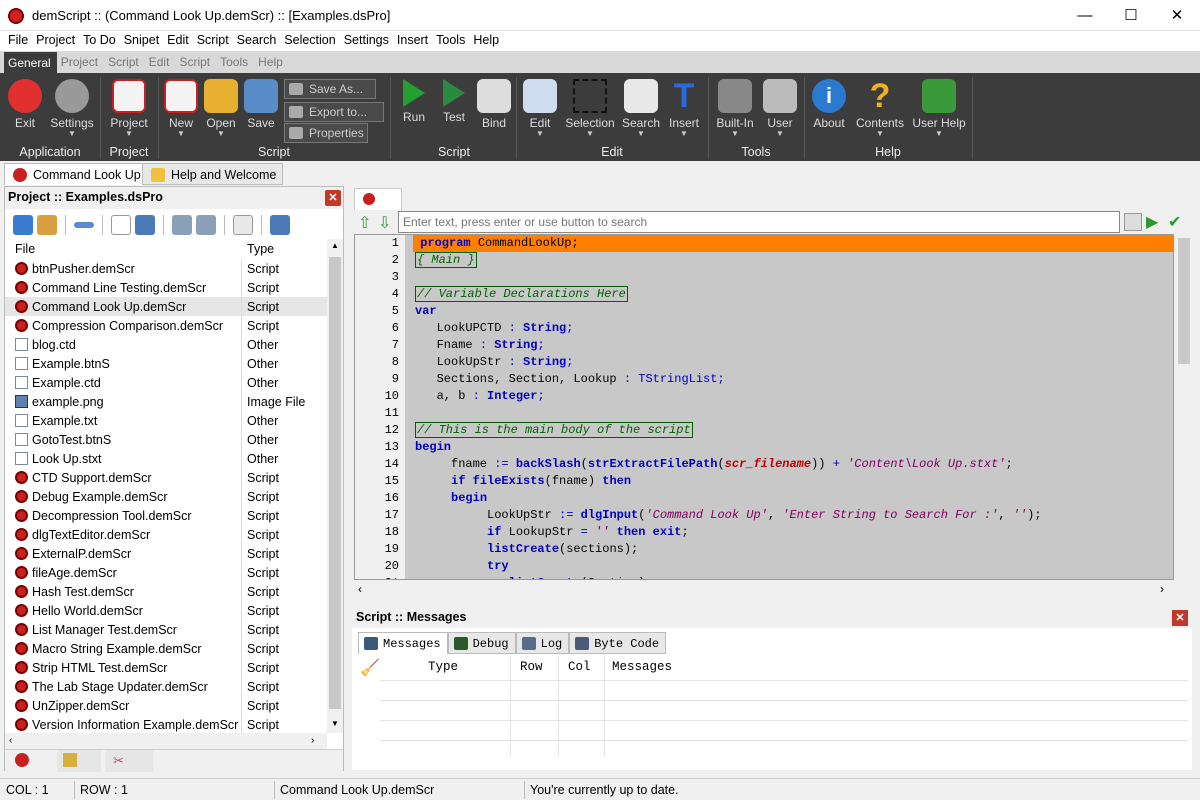  Describe the element at coordinates (143, 41) in the screenshot. I see `menu-snipet: Snipet` at that location.